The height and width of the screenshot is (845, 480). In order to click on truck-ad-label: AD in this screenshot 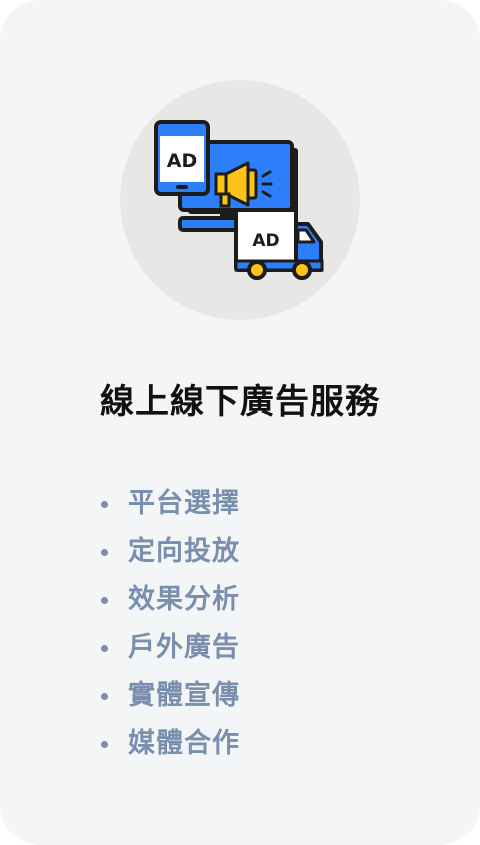, I will do `click(265, 241)`.